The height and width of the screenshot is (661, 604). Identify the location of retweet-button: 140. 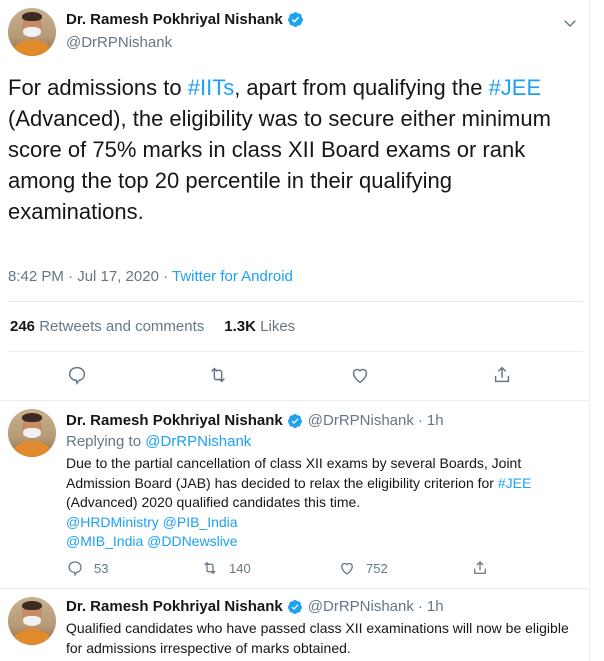
(226, 568).